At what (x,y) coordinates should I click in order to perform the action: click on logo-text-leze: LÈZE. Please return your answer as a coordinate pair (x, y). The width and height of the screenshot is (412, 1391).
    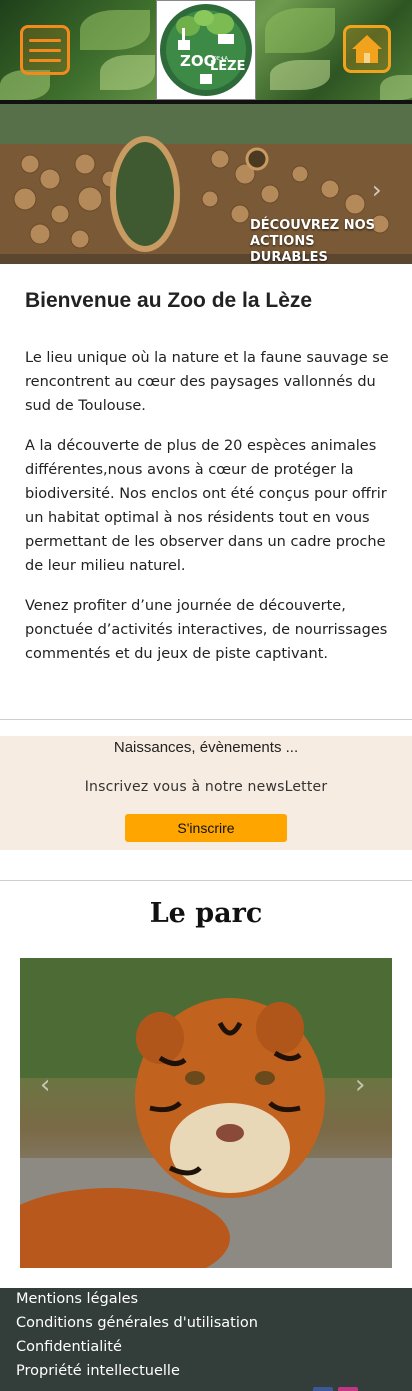
    Looking at the image, I should click on (227, 66).